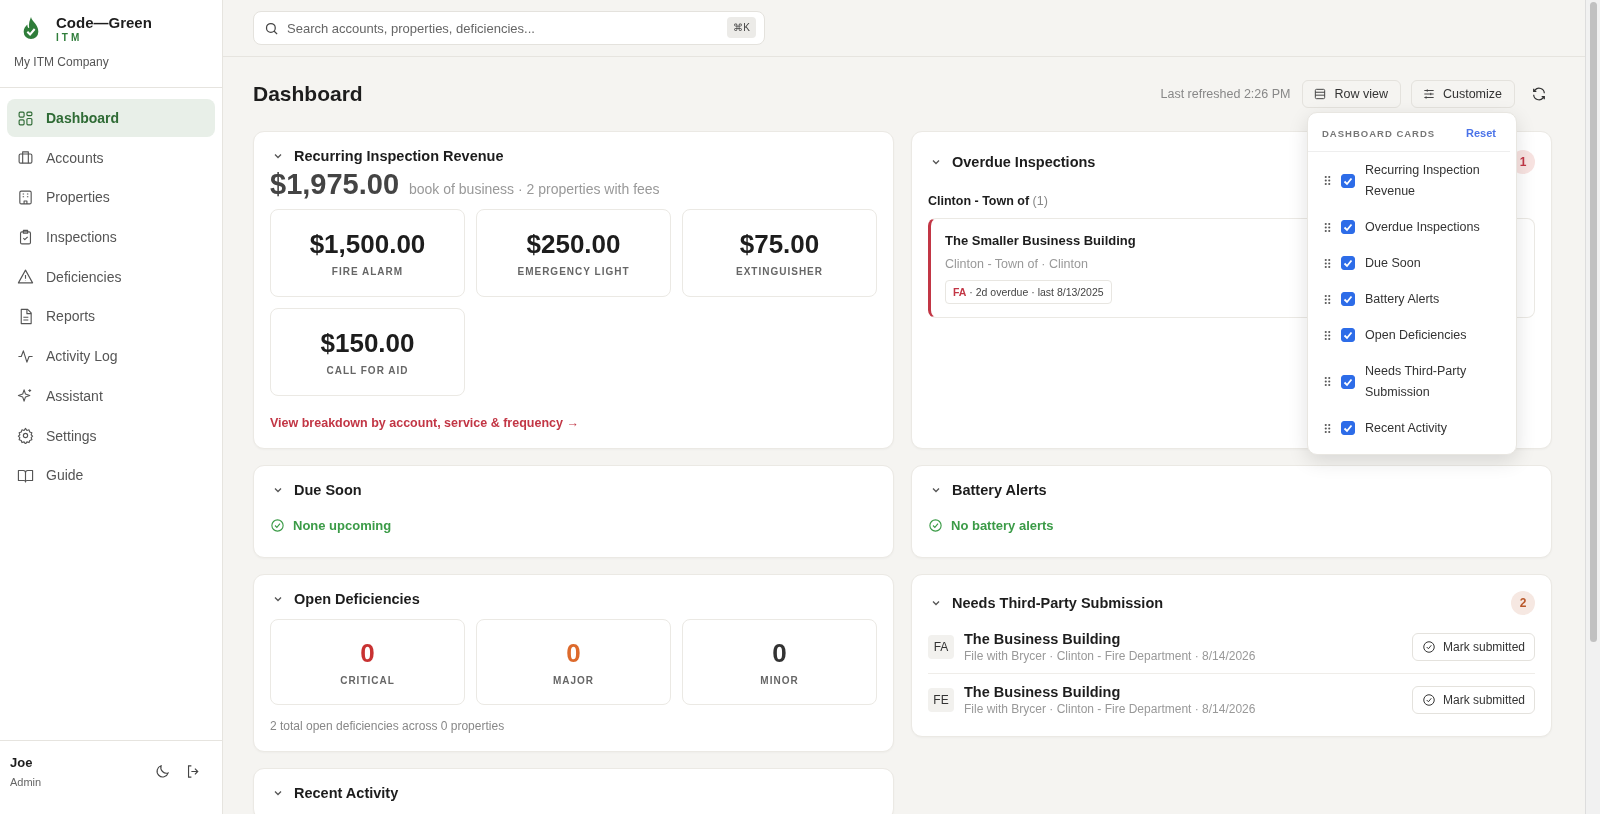  Describe the element at coordinates (941, 700) in the screenshot. I see `service-code: FE` at that location.